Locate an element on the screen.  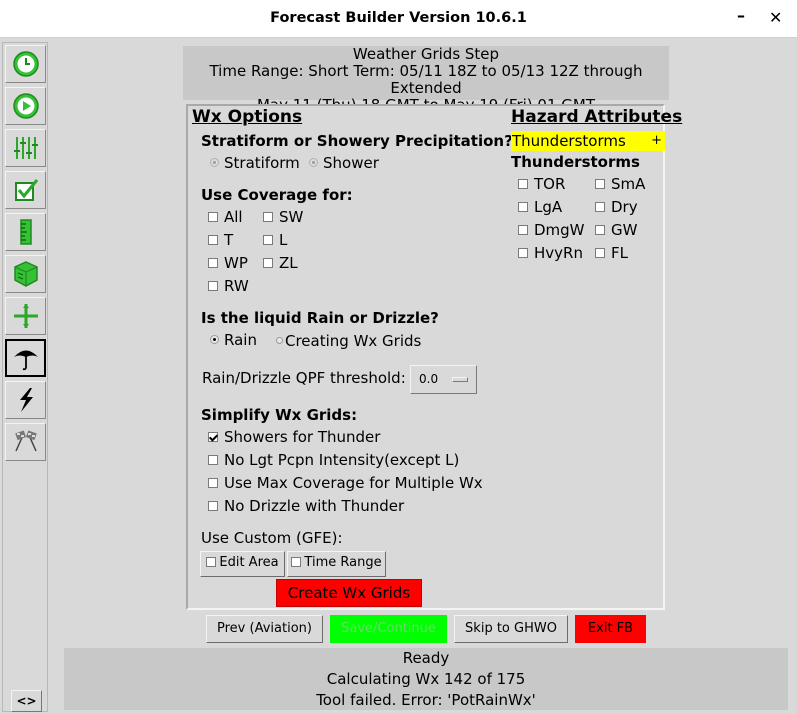
save-continue-button: Save/Continue is located at coordinates (388, 629).